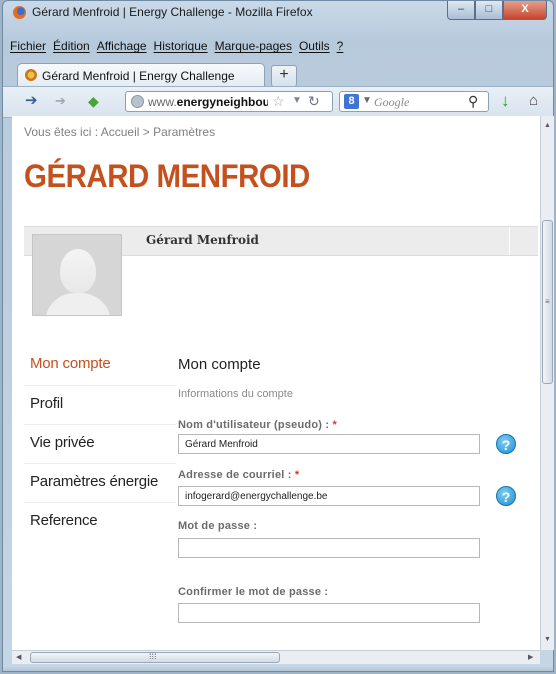  What do you see at coordinates (122, 48) in the screenshot?
I see `menu-affichage: Affichage` at bounding box center [122, 48].